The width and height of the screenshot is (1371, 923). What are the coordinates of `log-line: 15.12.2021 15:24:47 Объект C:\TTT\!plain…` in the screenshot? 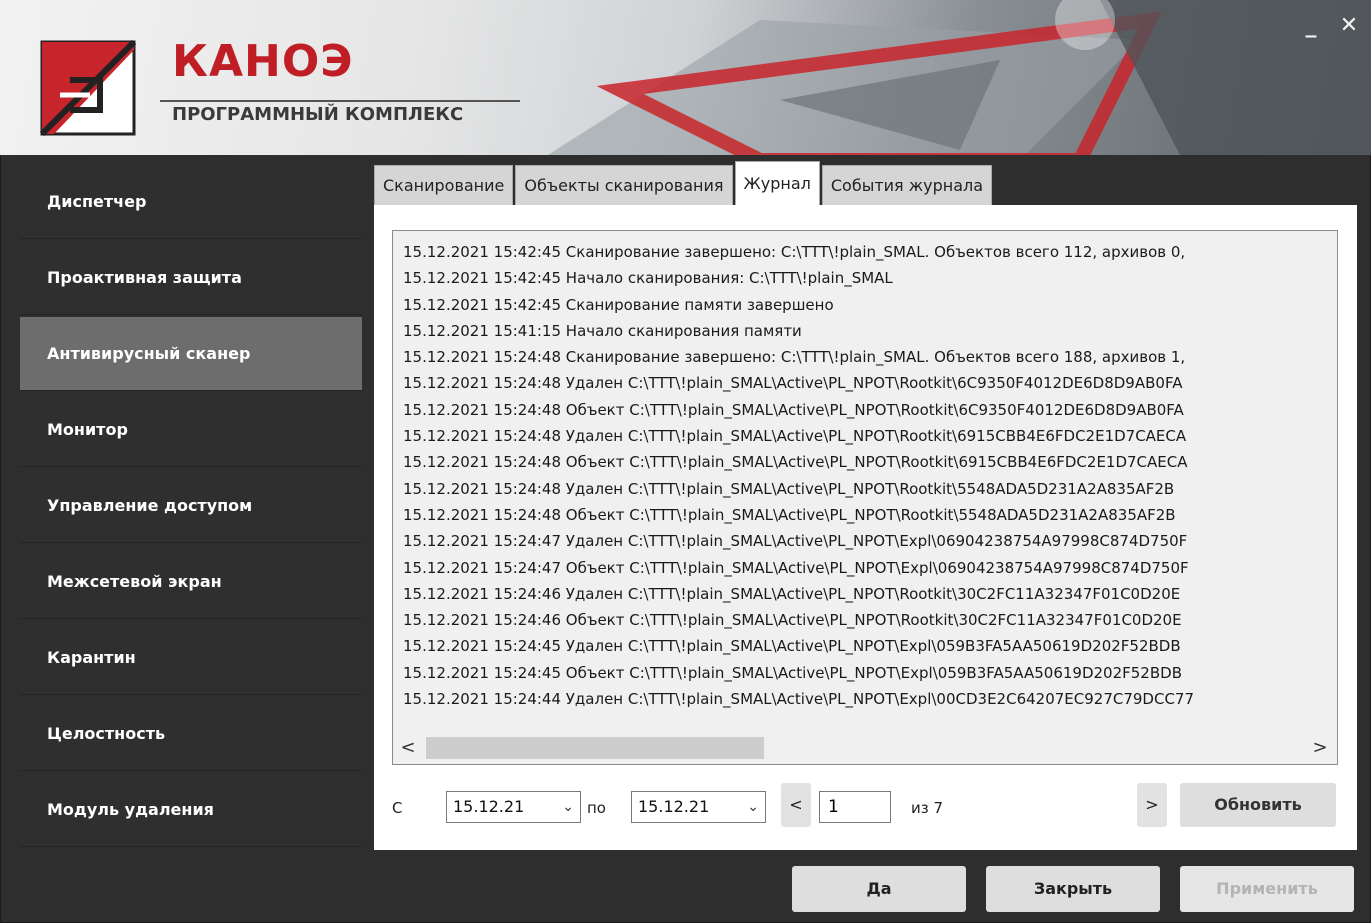 It's located at (796, 567).